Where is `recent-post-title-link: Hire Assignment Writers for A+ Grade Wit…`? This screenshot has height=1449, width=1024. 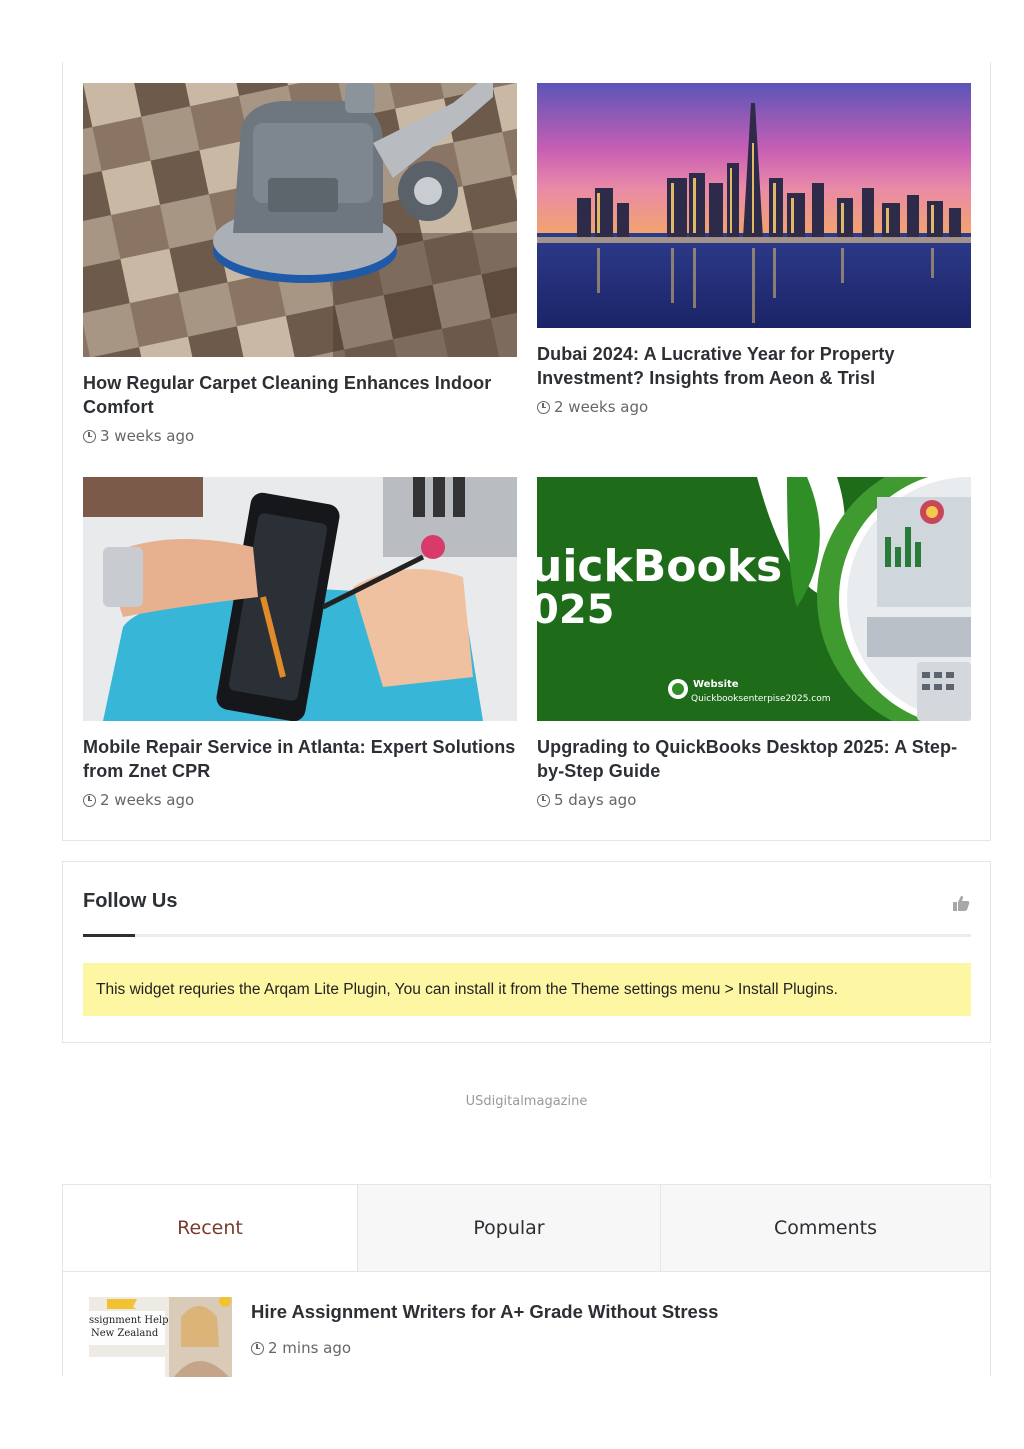 recent-post-title-link: Hire Assignment Writers for A+ Grade Wit… is located at coordinates (484, 1312).